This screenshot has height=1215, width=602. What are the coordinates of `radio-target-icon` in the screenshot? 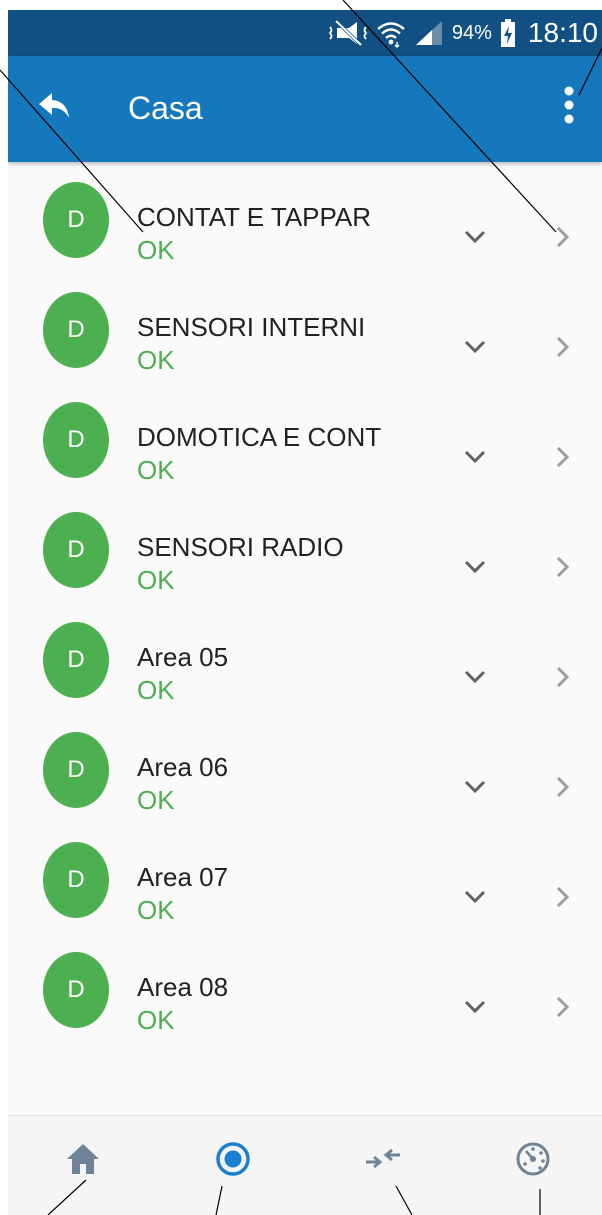 It's located at (233, 1161).